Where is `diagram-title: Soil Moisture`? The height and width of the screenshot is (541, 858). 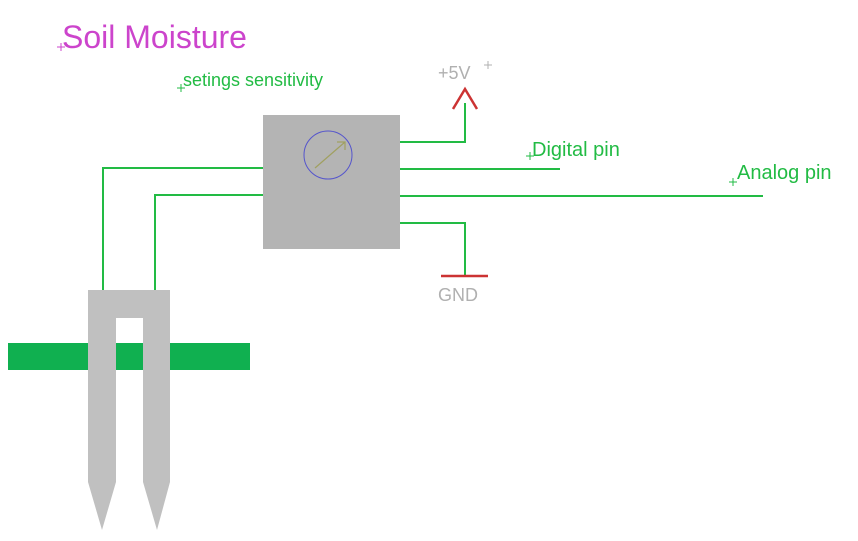
diagram-title: Soil Moisture is located at coordinates (154, 37).